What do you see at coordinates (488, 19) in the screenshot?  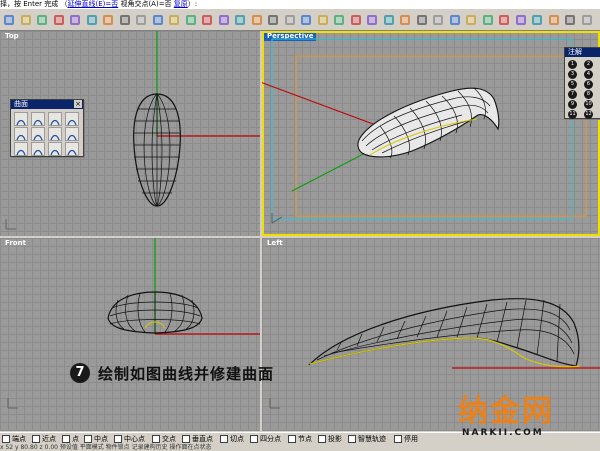 I see `select-icon` at bounding box center [488, 19].